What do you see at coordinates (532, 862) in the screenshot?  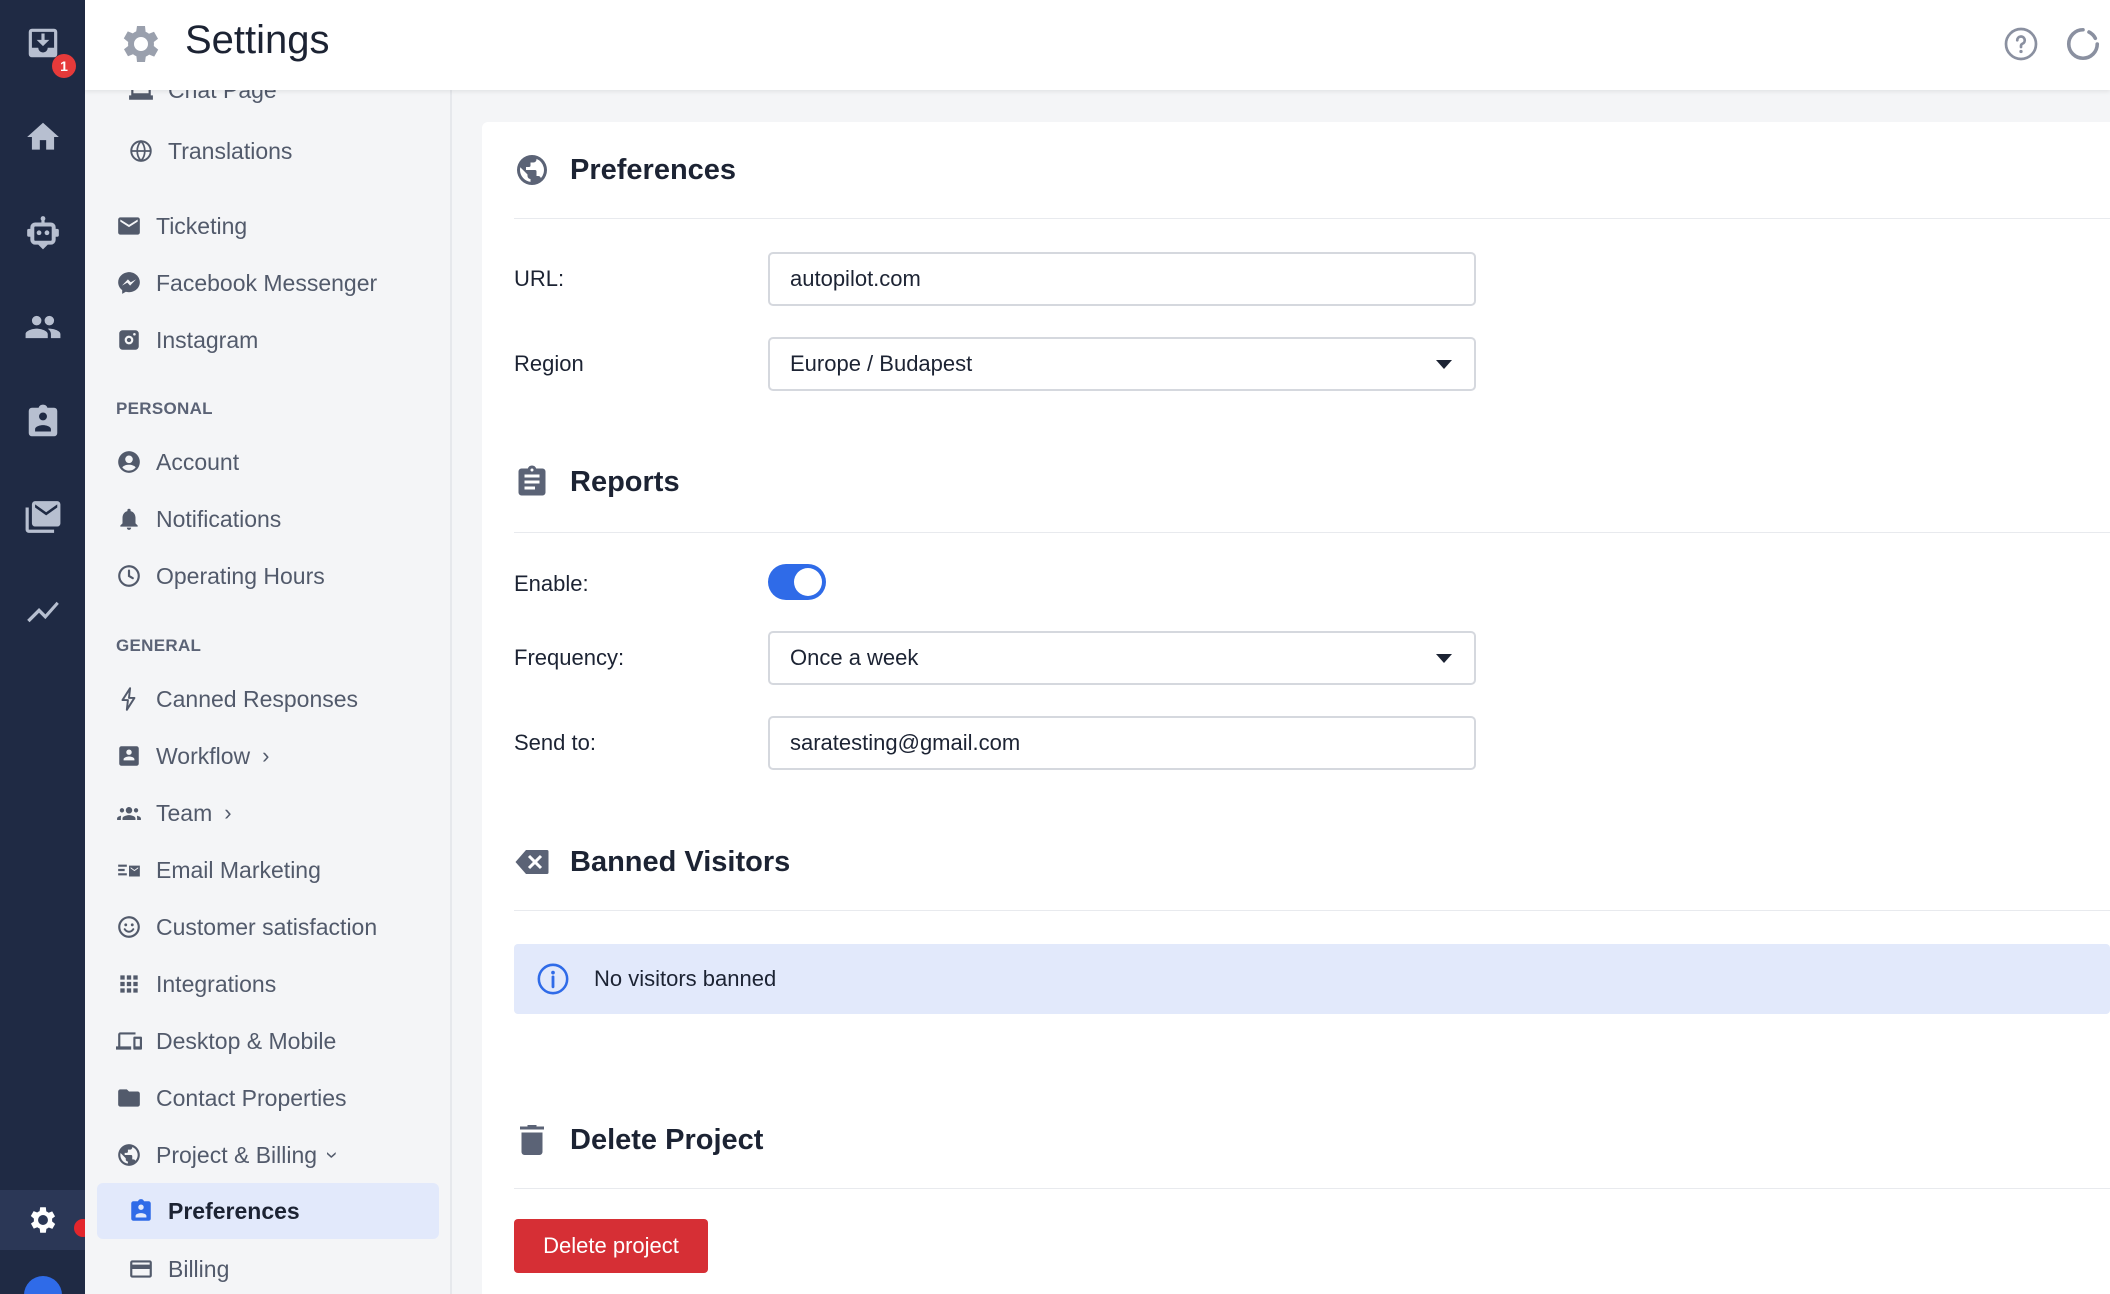 I see `backspace-icon` at bounding box center [532, 862].